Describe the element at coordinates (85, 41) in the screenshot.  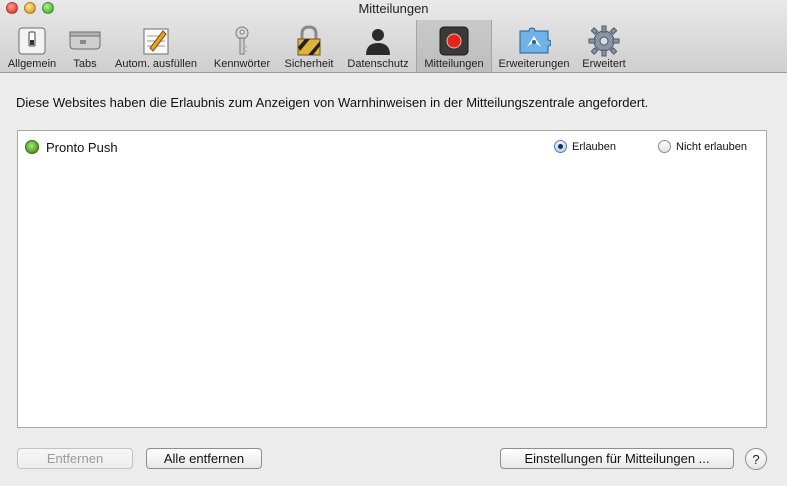
I see `tabs-icon` at that location.